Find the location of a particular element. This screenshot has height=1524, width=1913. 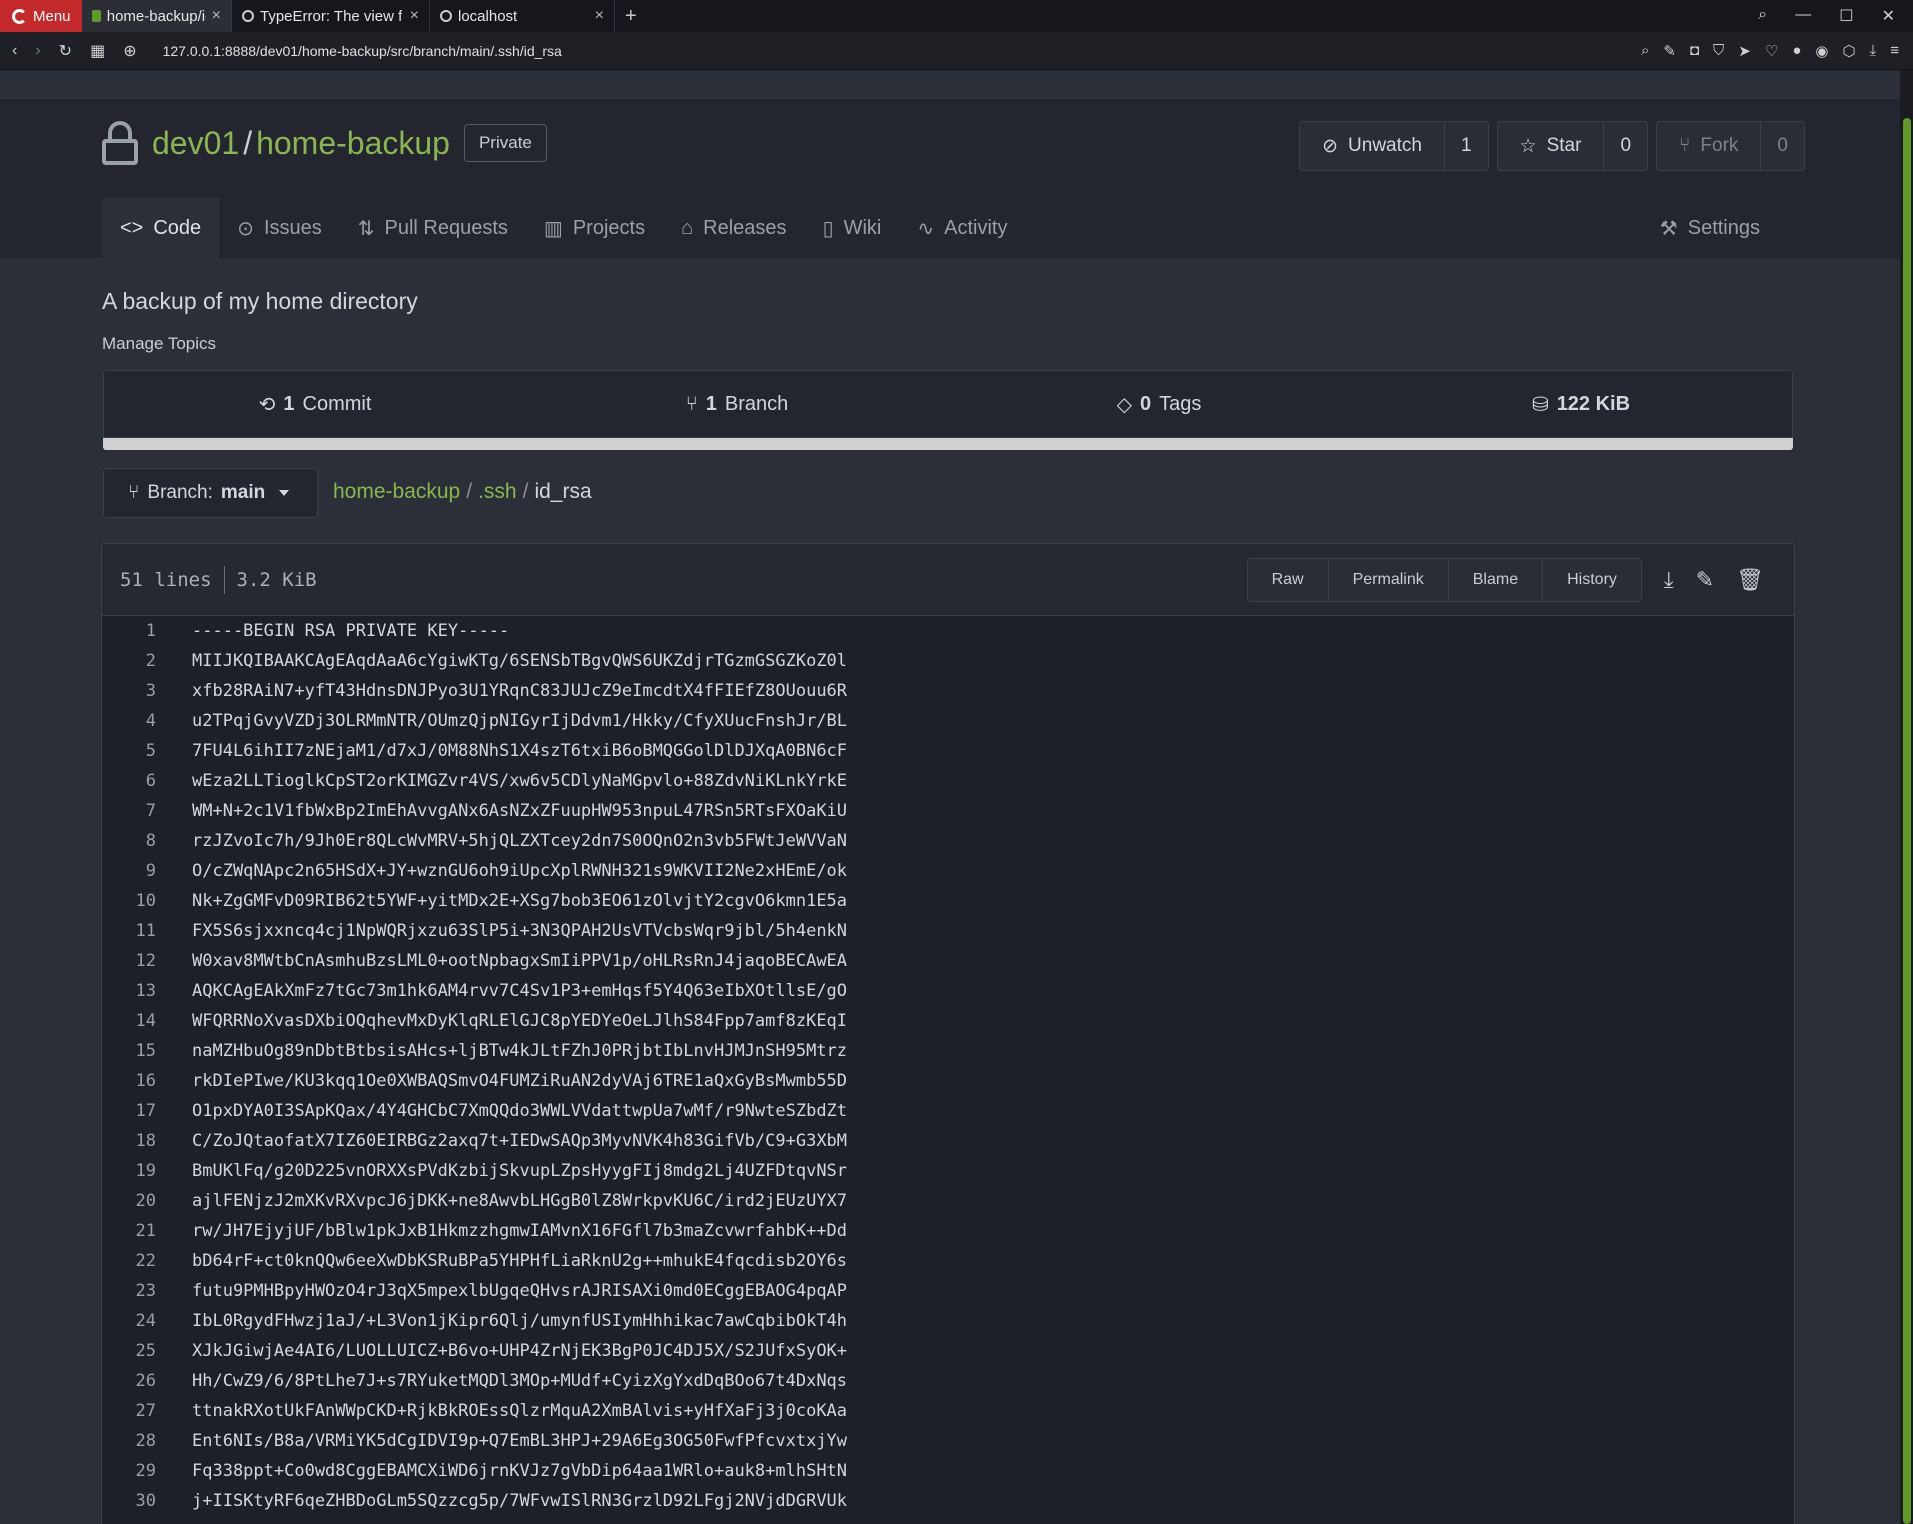

breadcrumb-dir: .ssh is located at coordinates (497, 491).